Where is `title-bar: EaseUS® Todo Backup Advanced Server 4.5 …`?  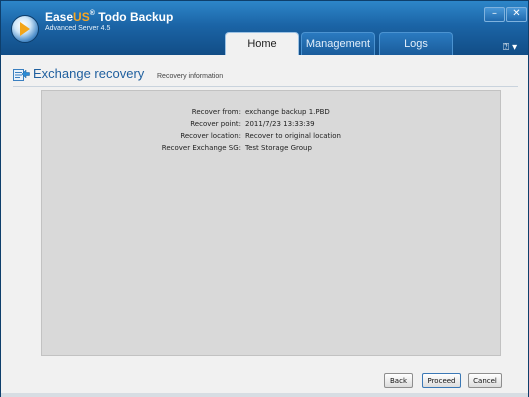 title-bar: EaseUS® Todo Backup Advanced Server 4.5 … is located at coordinates (264, 28).